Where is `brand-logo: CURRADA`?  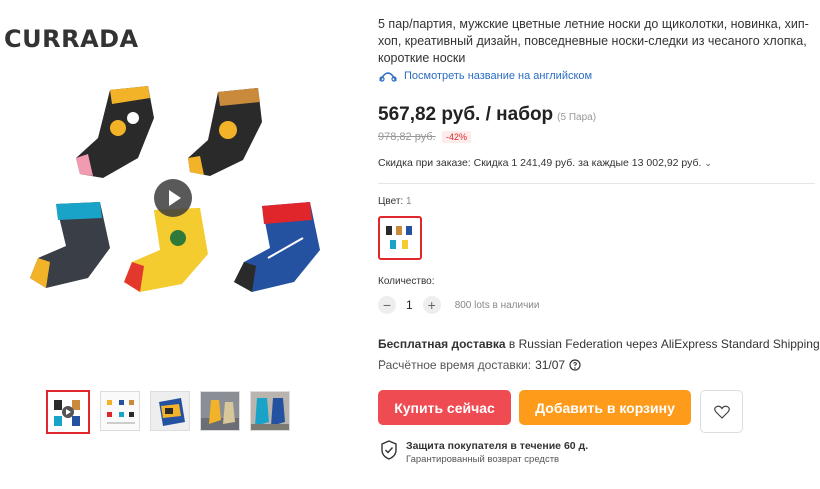 brand-logo: CURRADA is located at coordinates (71, 39).